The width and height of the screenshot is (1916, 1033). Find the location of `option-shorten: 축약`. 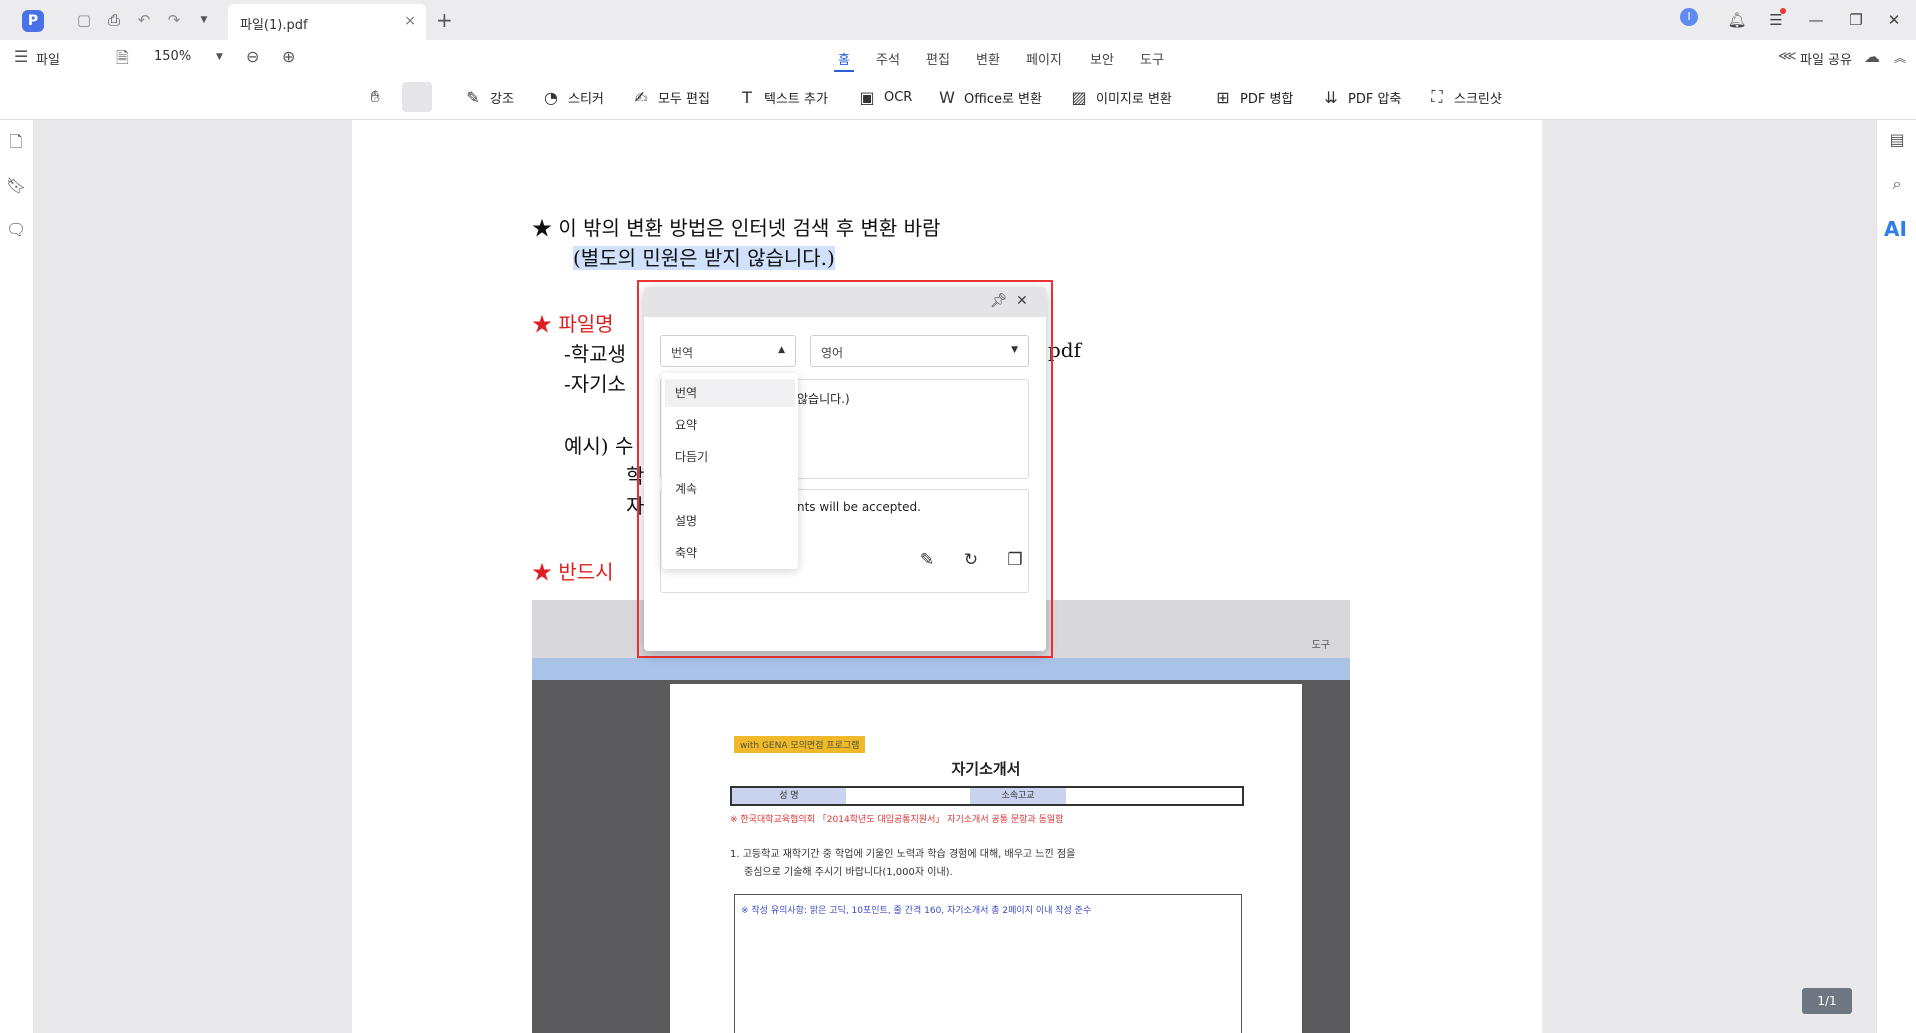

option-shorten: 축약 is located at coordinates (730, 553).